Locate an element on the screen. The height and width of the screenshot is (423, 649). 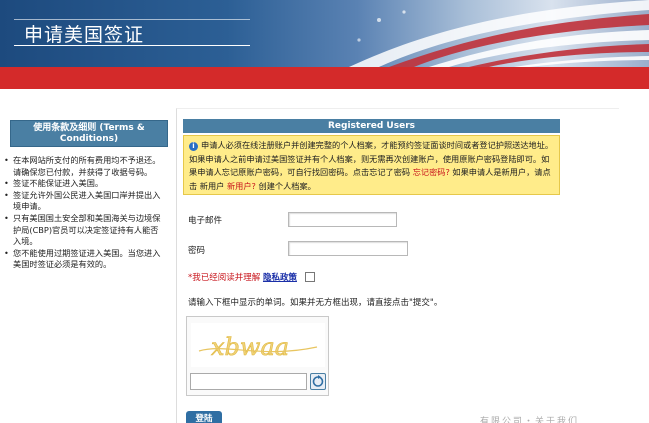
new-user-link: 新用户? is located at coordinates (241, 186).